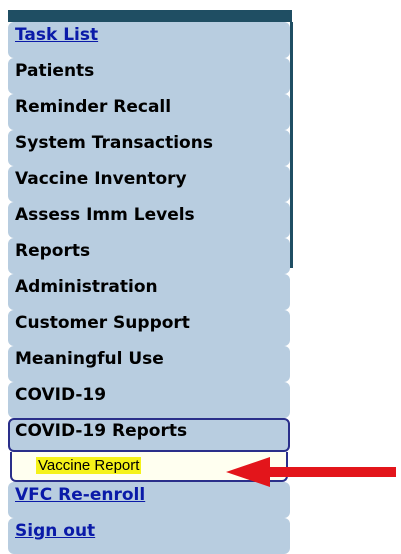  I want to click on sidebar-item-label: Administration, so click(86, 287).